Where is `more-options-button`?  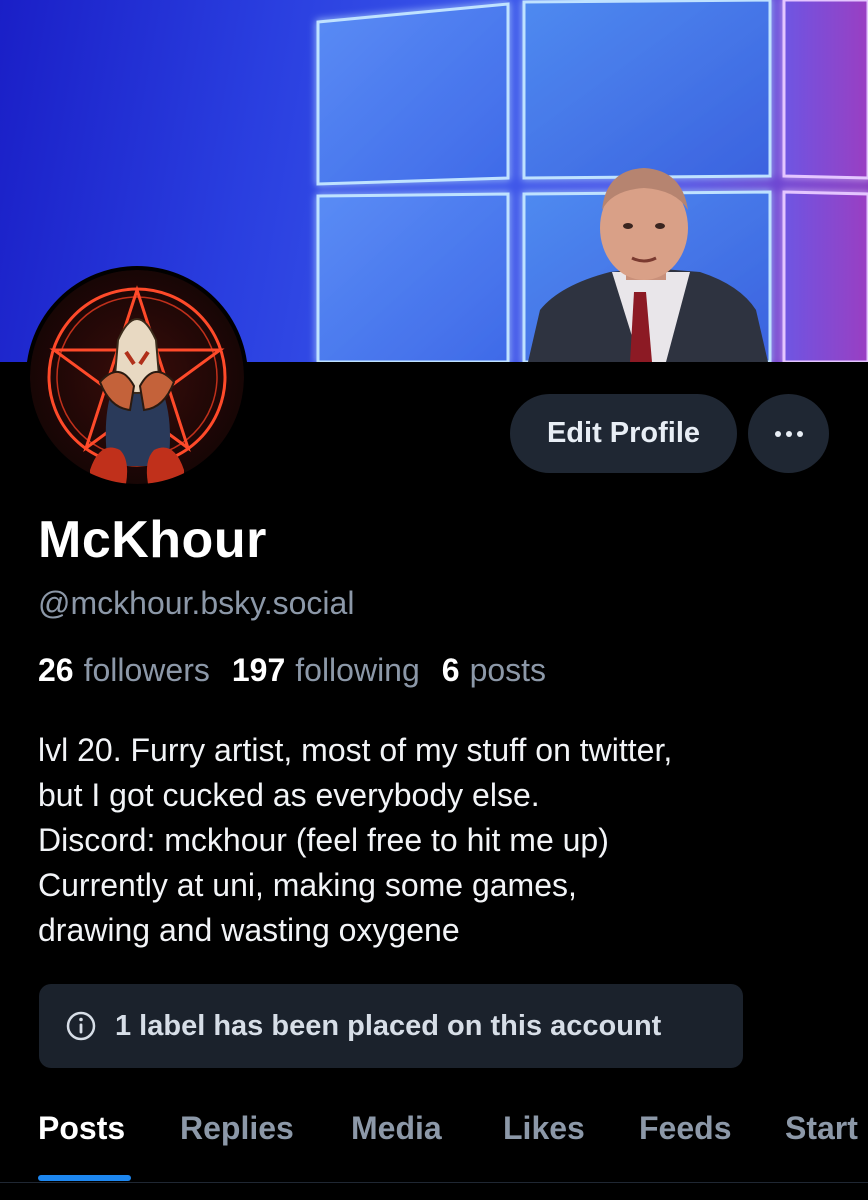 more-options-button is located at coordinates (788, 433).